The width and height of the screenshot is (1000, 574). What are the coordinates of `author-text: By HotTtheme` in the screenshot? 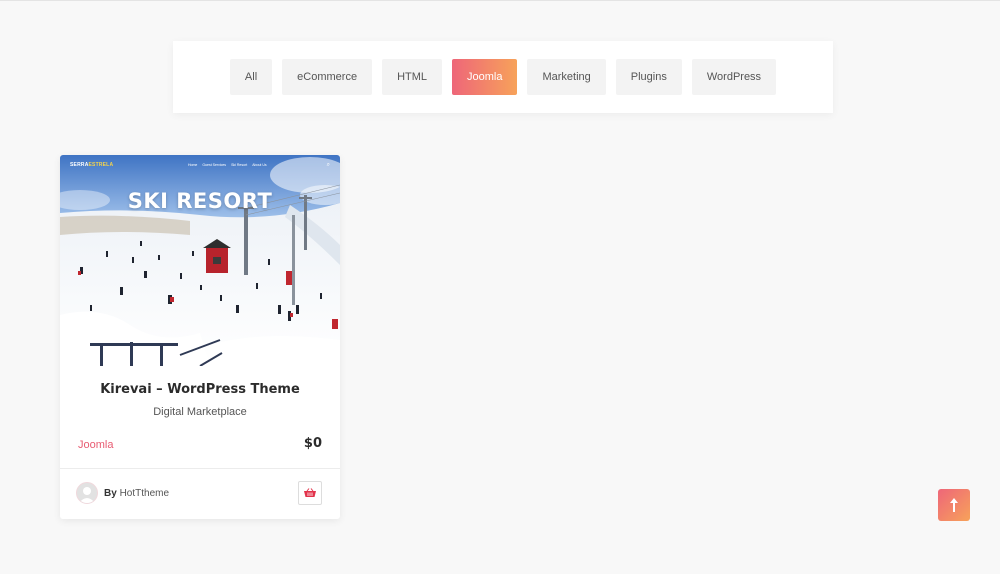 It's located at (136, 493).